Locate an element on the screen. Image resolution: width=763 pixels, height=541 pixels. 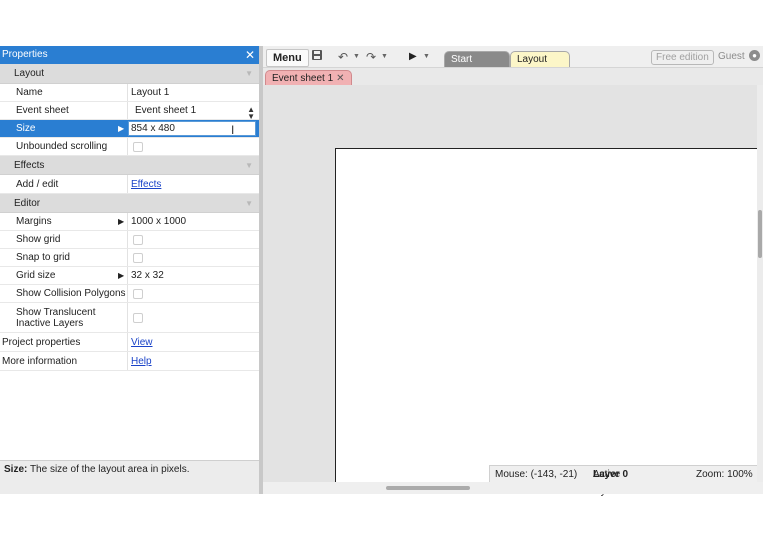
row-add-edit: Add / edit Effects is located at coordinates (129, 184).